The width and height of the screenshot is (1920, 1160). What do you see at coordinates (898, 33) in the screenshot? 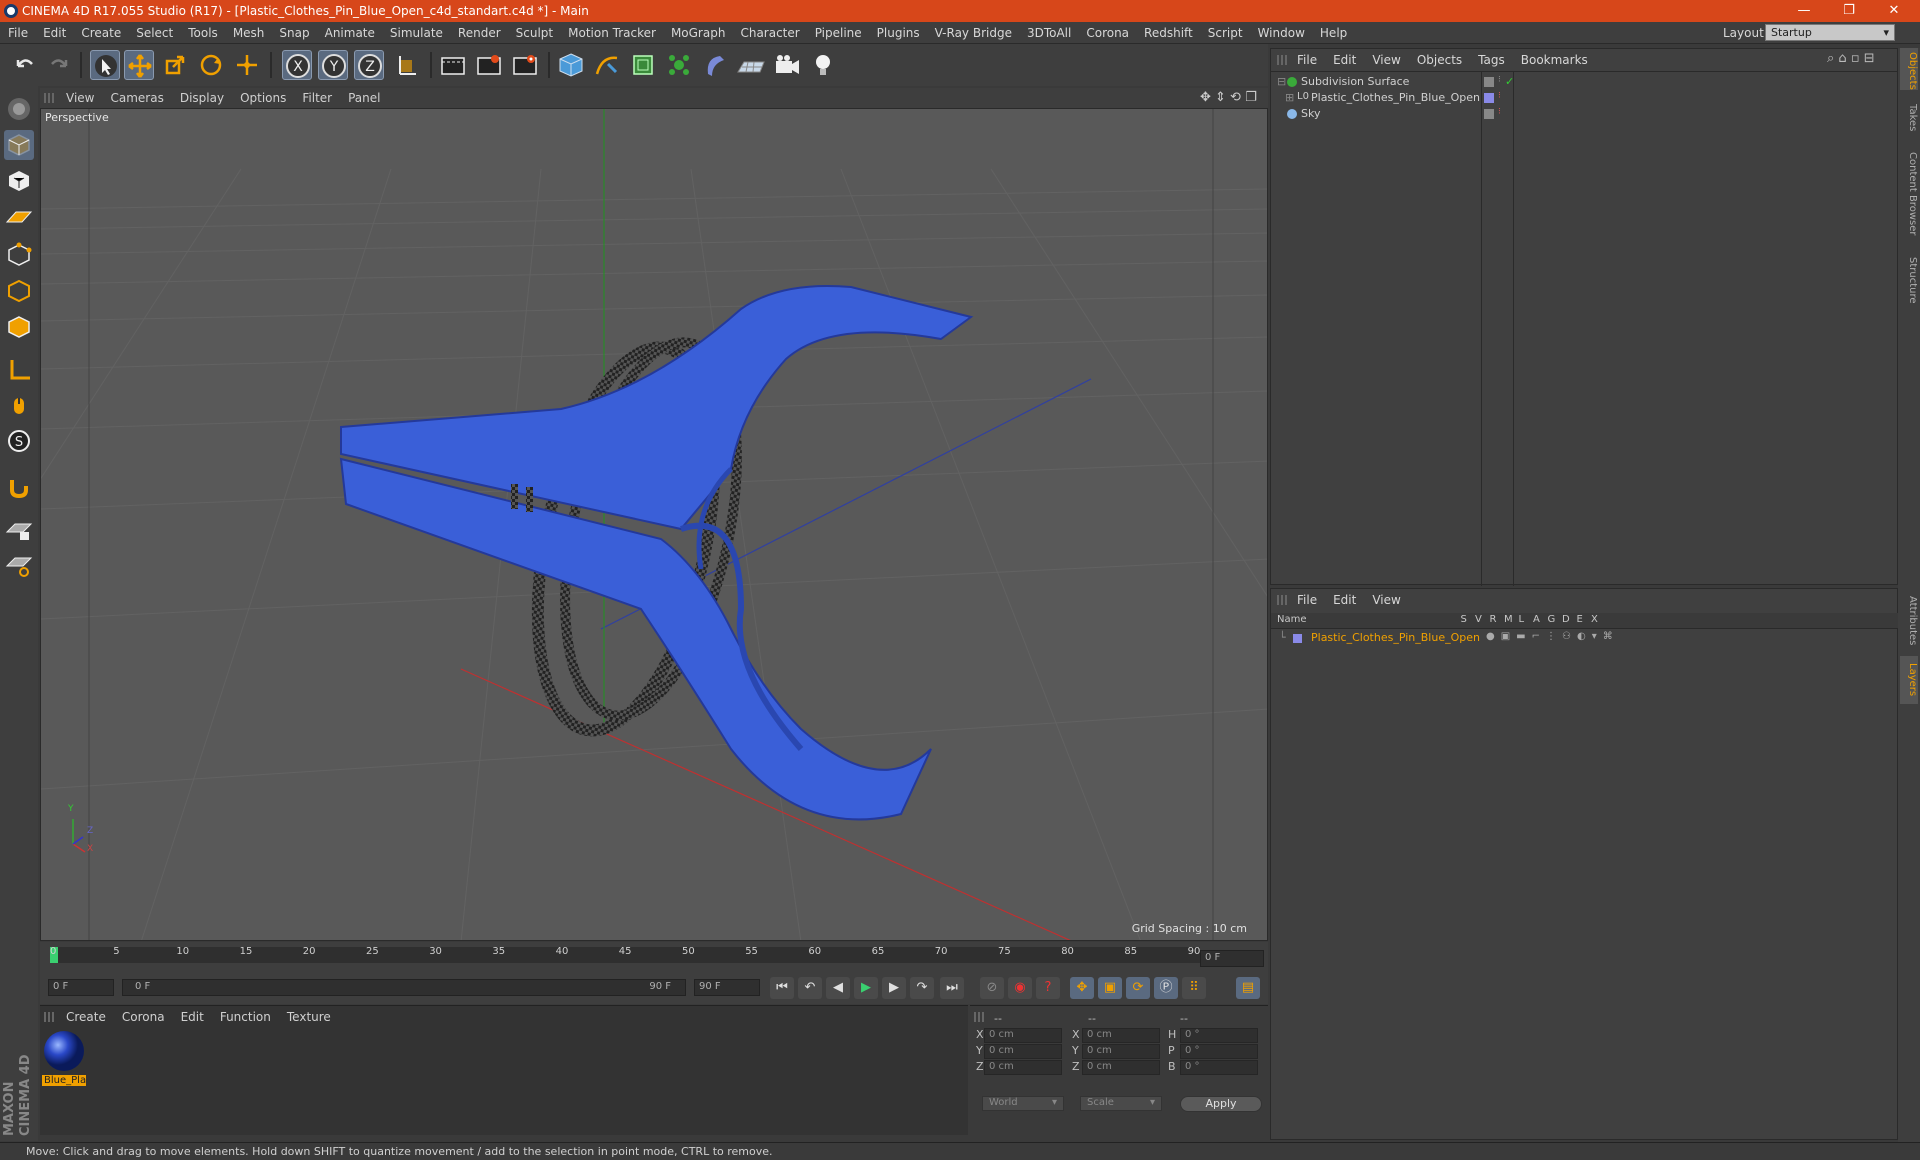
I see `menu-plugins: Plugins` at bounding box center [898, 33].